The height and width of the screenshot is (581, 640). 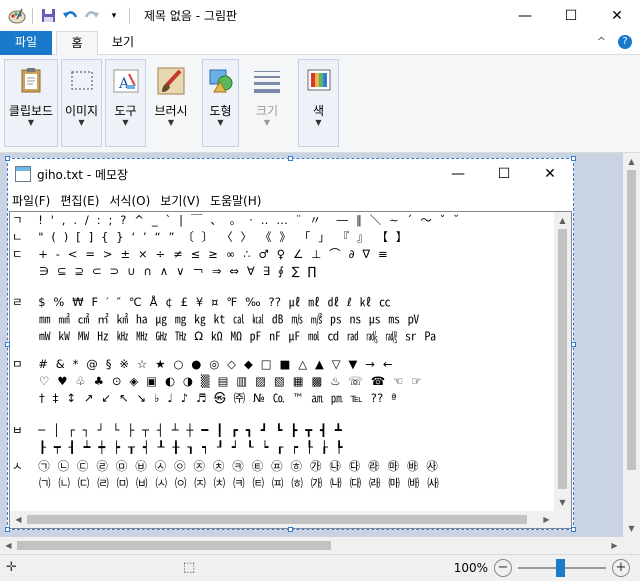 What do you see at coordinates (164, 271) in the screenshot?
I see `text-line: ∋ ⊆ ⊇ ⊂ ⊃ ∪ ∩ ∧ ∨ ￢ ⇒ ⇔ ∀ ∃ ∮ ∑ ∏` at bounding box center [164, 271].